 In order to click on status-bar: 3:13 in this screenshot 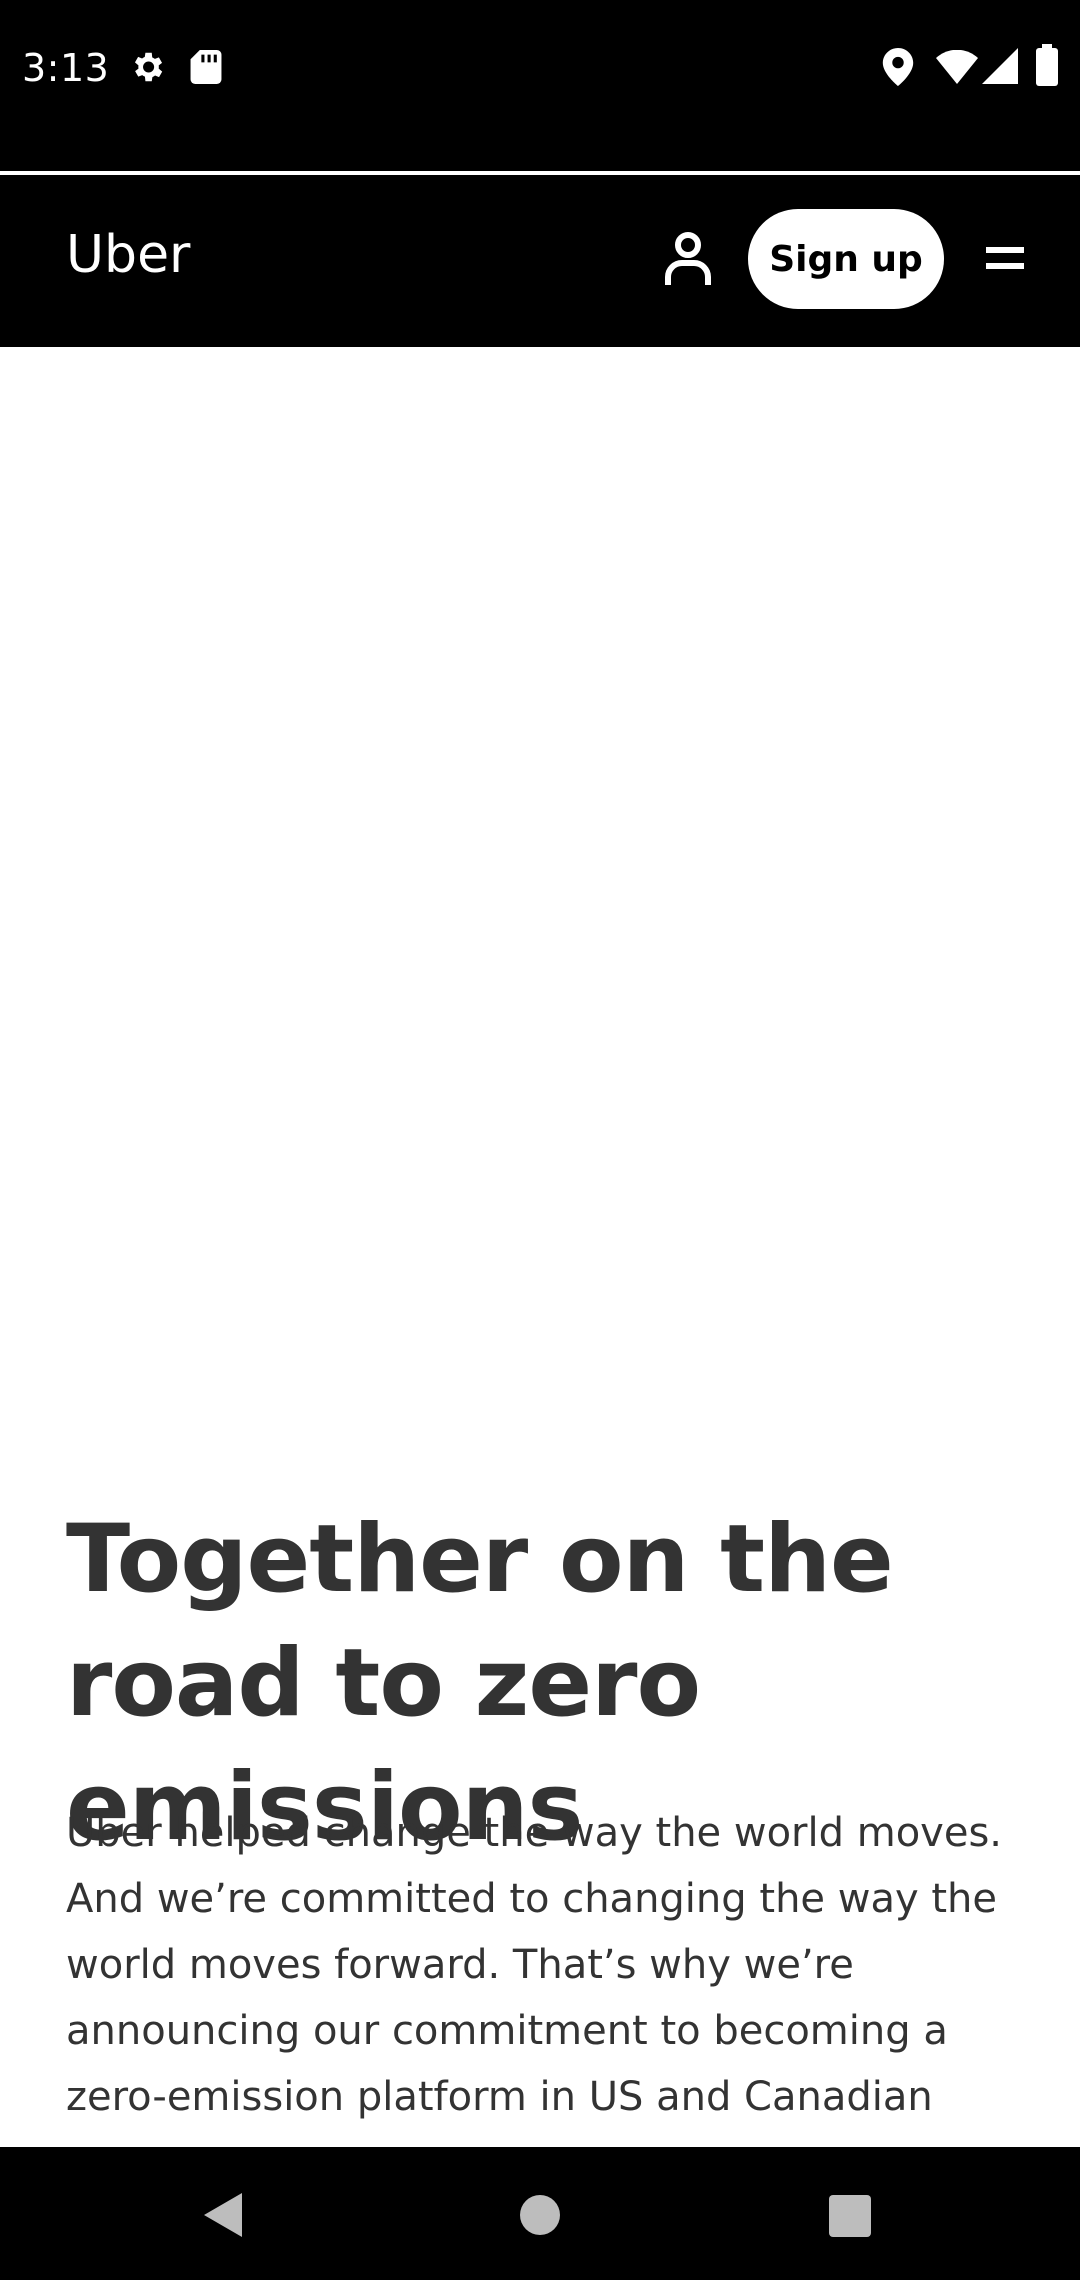, I will do `click(540, 85)`.